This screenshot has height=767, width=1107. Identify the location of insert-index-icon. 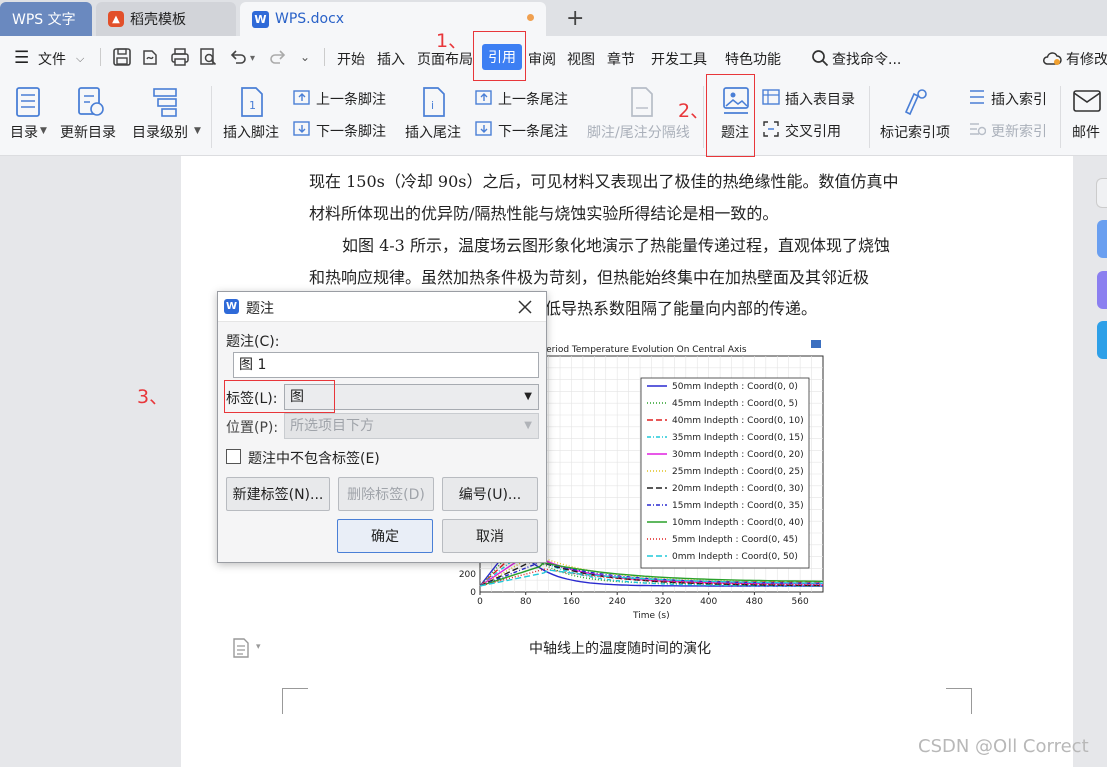
(977, 97).